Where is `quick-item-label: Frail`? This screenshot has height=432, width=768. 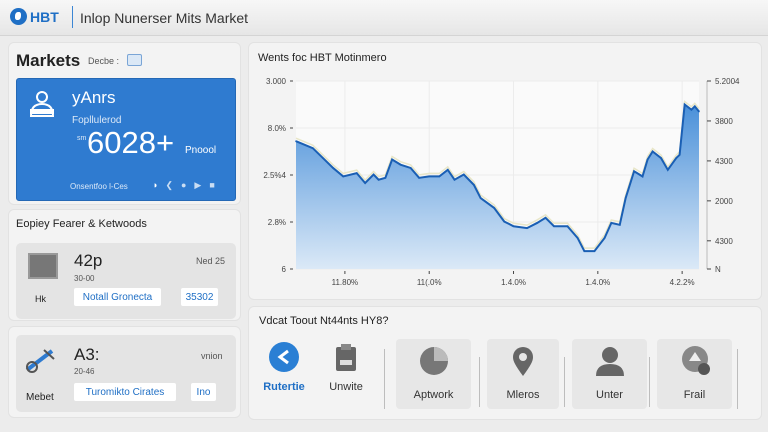
quick-item-label: Frail is located at coordinates (694, 395).